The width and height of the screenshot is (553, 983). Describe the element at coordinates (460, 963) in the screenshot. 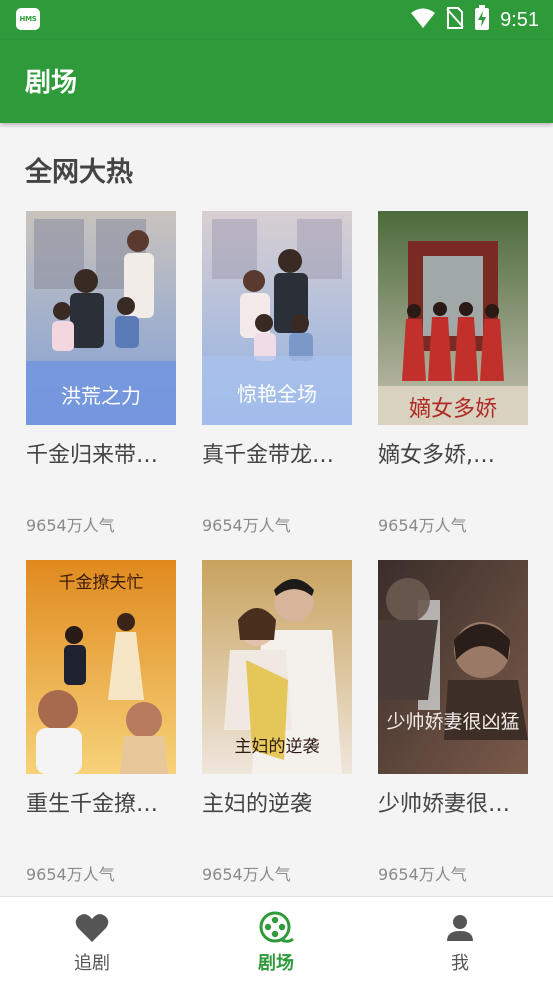

I see `nav-label: 我` at that location.